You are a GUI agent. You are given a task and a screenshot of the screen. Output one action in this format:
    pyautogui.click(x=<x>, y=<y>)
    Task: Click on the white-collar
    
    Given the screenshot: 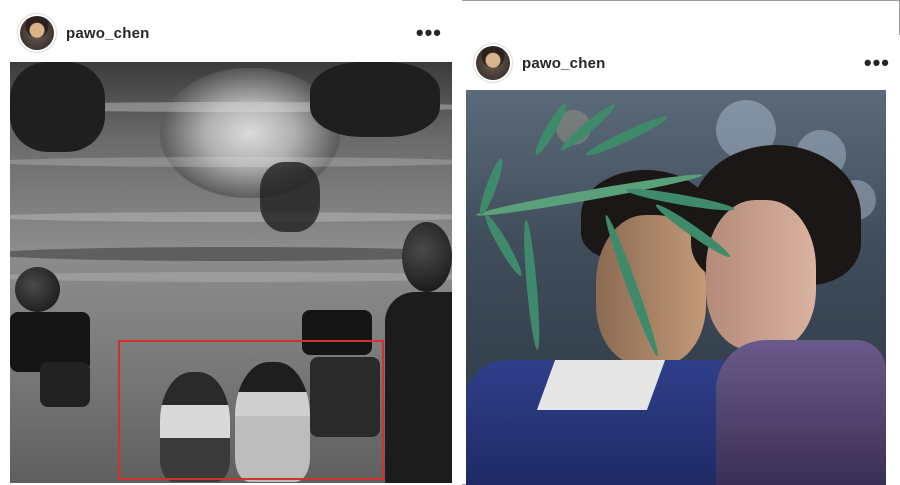 What is the action you would take?
    pyautogui.click(x=601, y=385)
    